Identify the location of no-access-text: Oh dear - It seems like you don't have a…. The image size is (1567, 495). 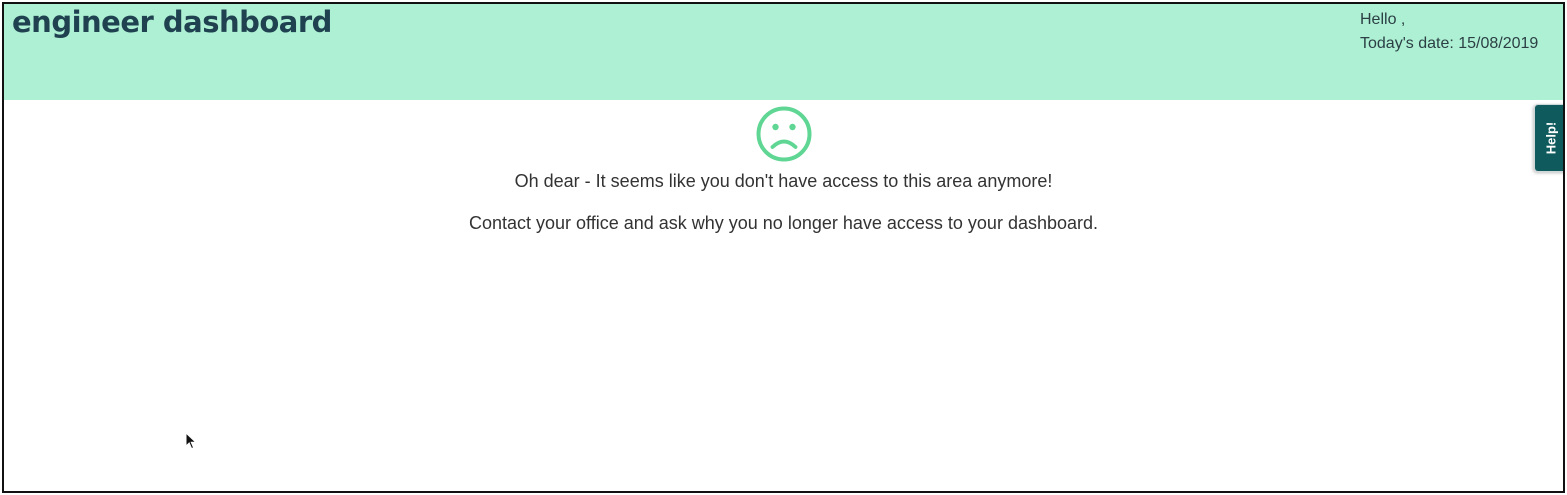
(783, 181).